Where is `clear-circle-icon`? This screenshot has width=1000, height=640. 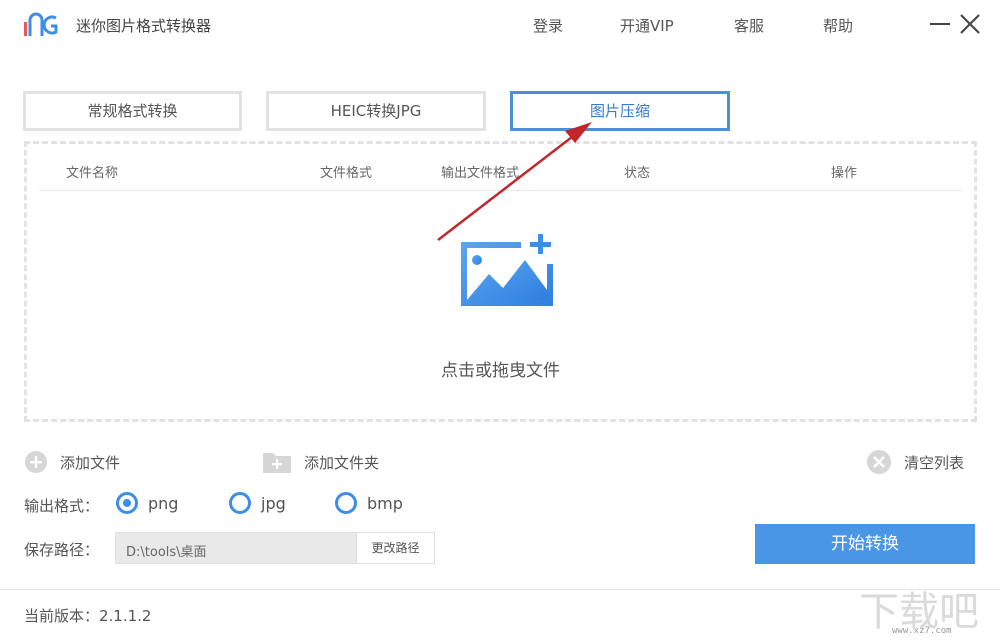 clear-circle-icon is located at coordinates (879, 462).